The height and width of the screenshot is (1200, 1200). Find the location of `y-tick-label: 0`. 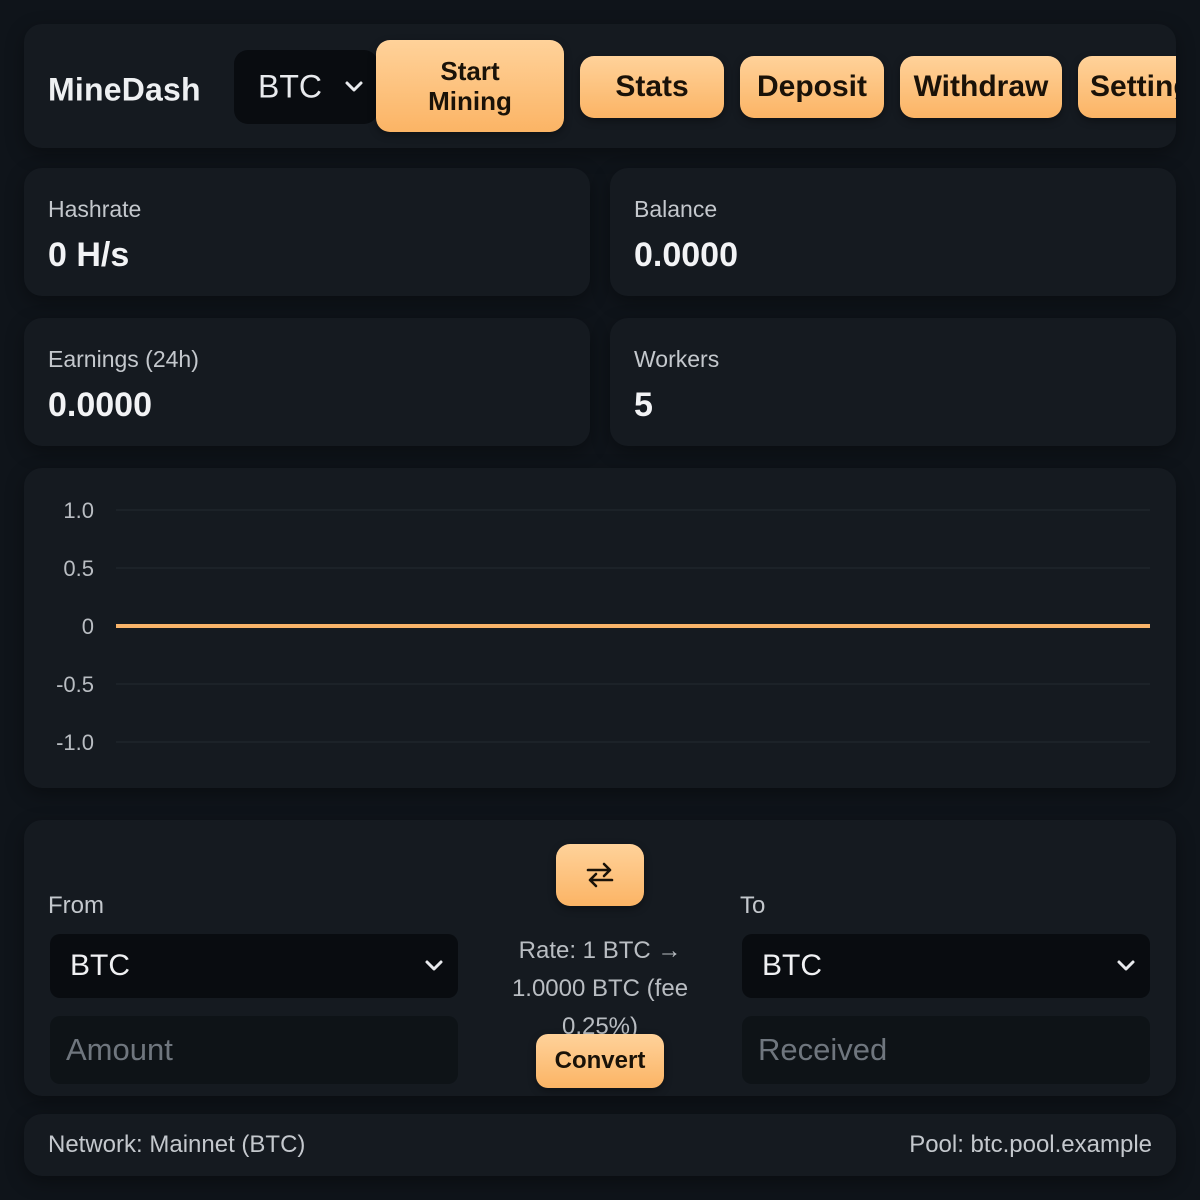

y-tick-label: 0 is located at coordinates (88, 626).